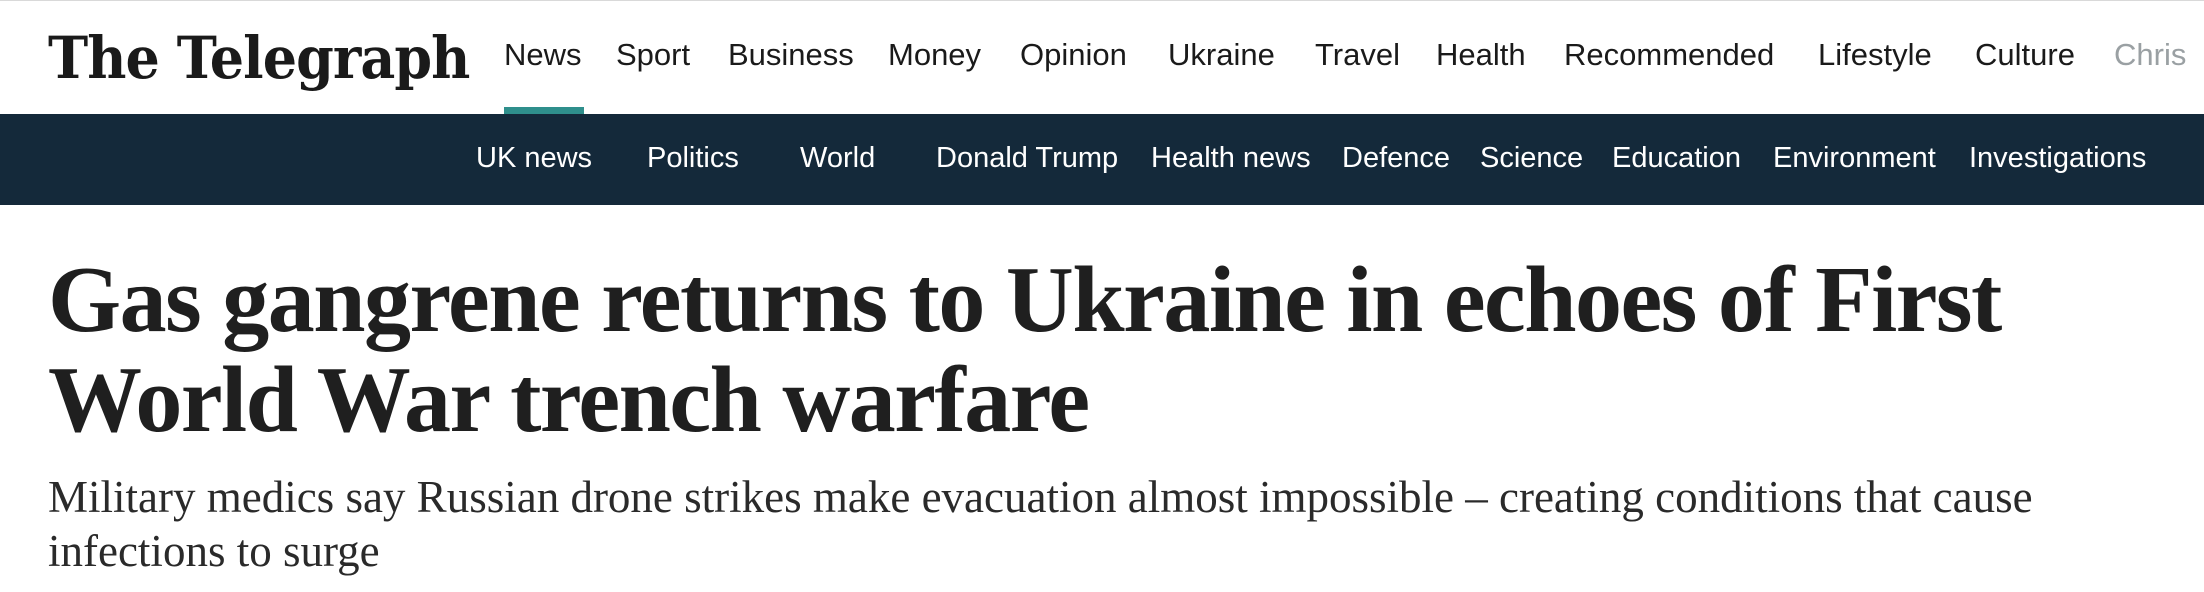  Describe the element at coordinates (1481, 55) in the screenshot. I see `nav-item-health: Health` at that location.